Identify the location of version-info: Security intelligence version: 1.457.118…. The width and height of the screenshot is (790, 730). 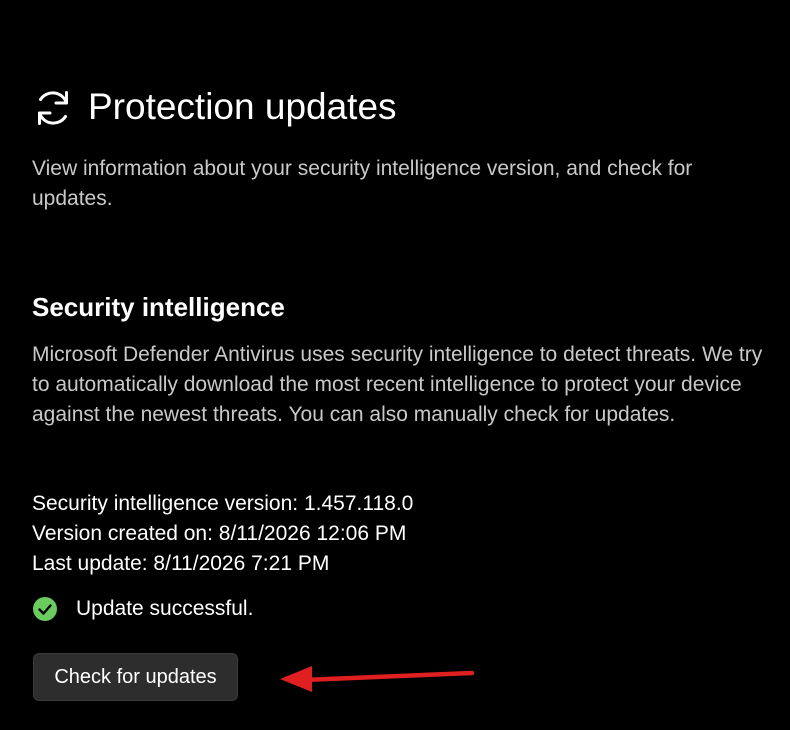
(222, 534).